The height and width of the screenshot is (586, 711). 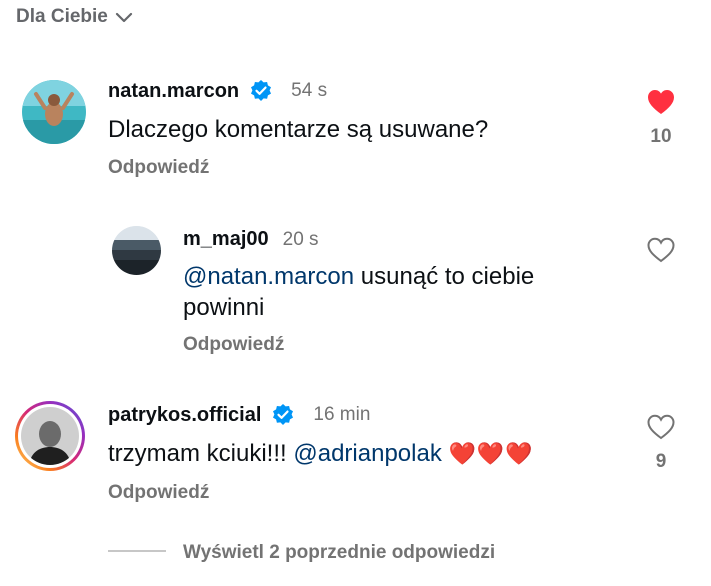 What do you see at coordinates (661, 461) in the screenshot?
I see `like-count: 9` at bounding box center [661, 461].